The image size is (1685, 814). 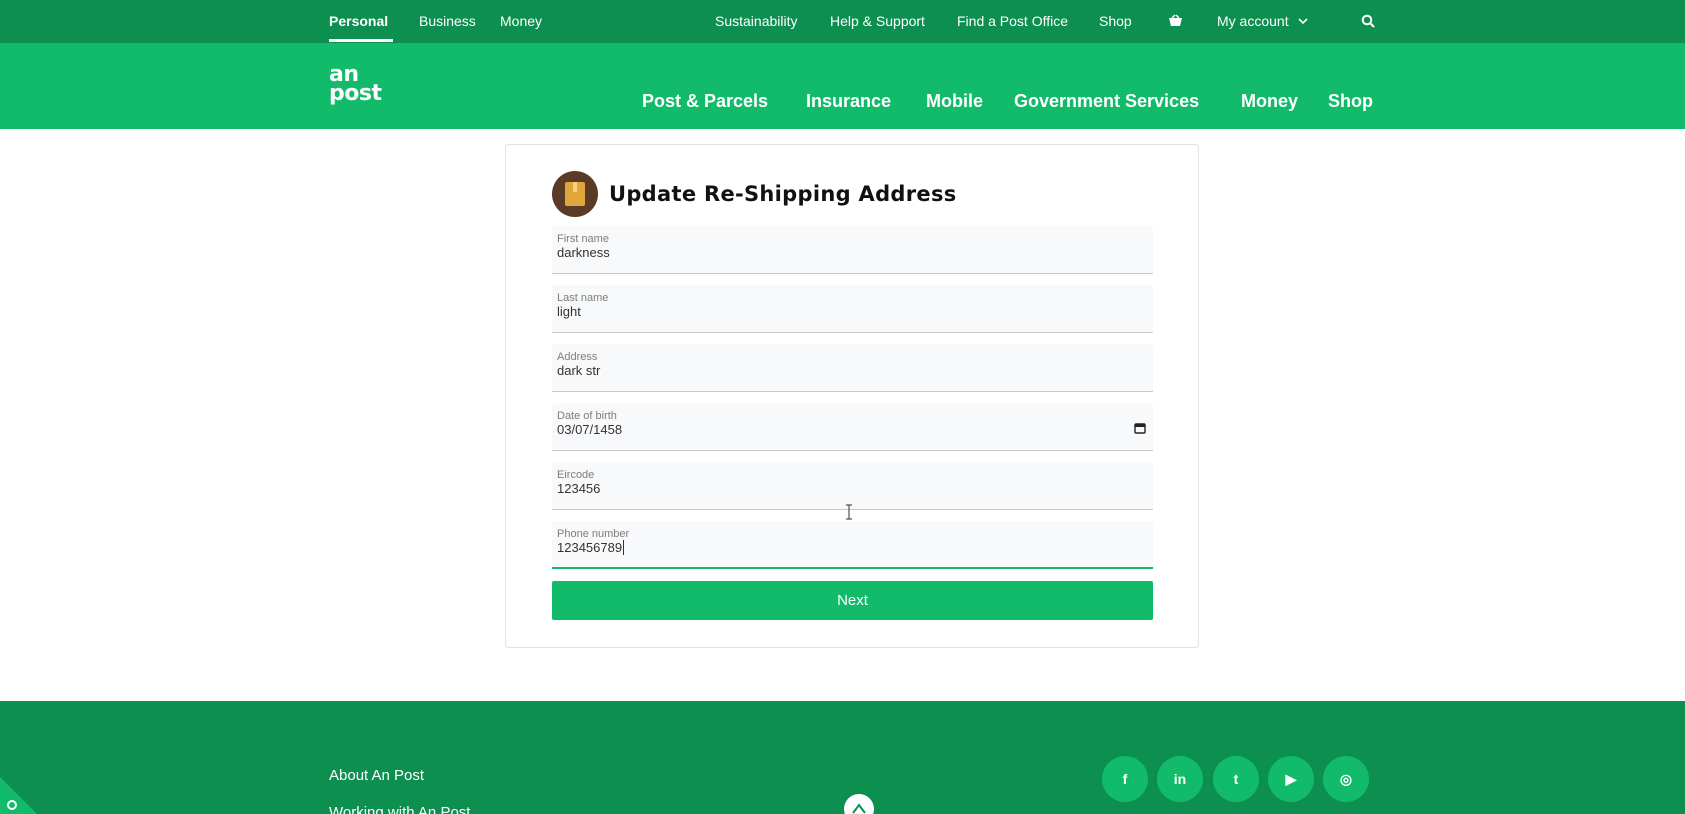 What do you see at coordinates (954, 101) in the screenshot?
I see `nav-mobile: Mobile` at bounding box center [954, 101].